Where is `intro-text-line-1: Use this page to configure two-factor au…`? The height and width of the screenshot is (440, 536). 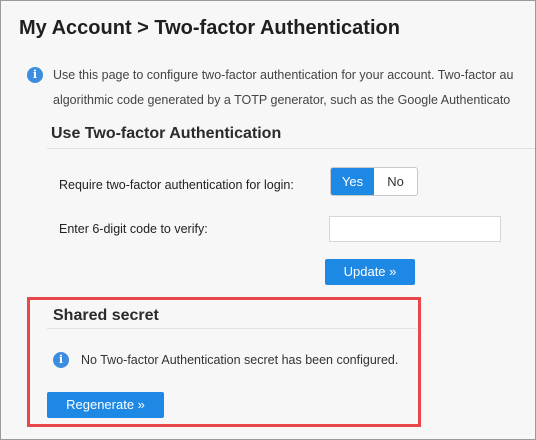 intro-text-line-1: Use this page to configure two-factor au… is located at coordinates (283, 75).